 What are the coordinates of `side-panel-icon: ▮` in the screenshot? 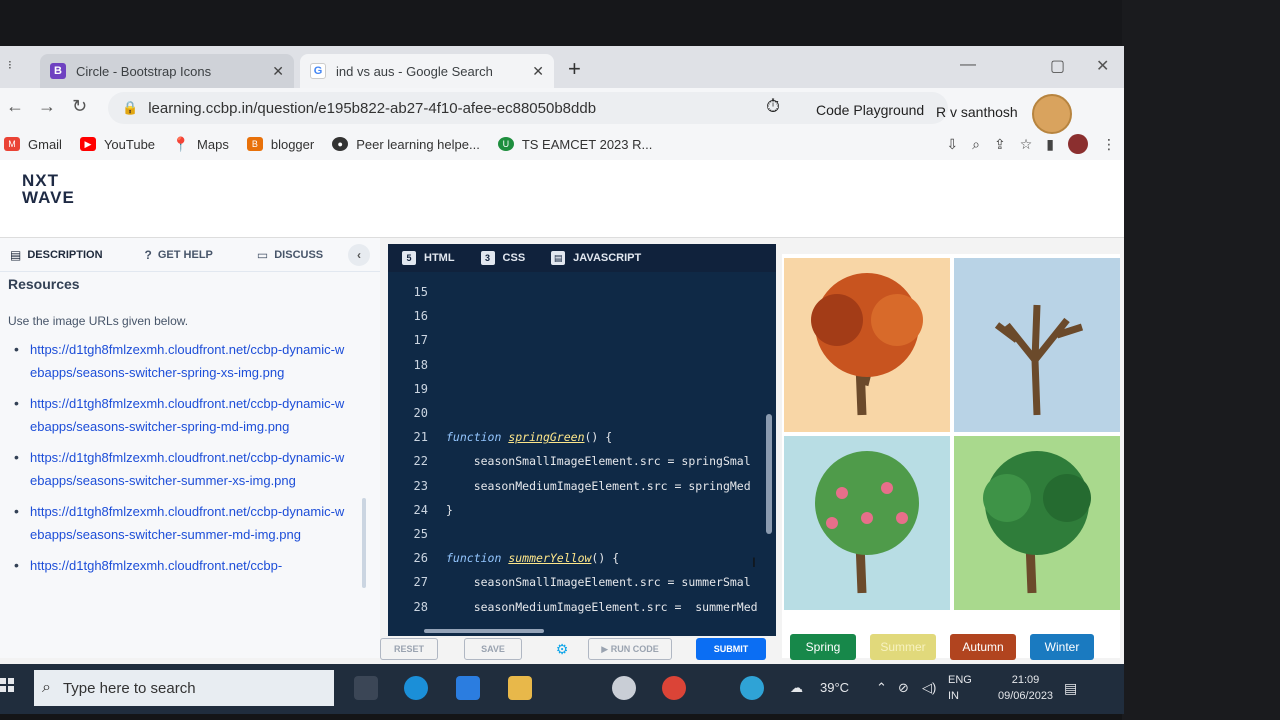 It's located at (1050, 144).